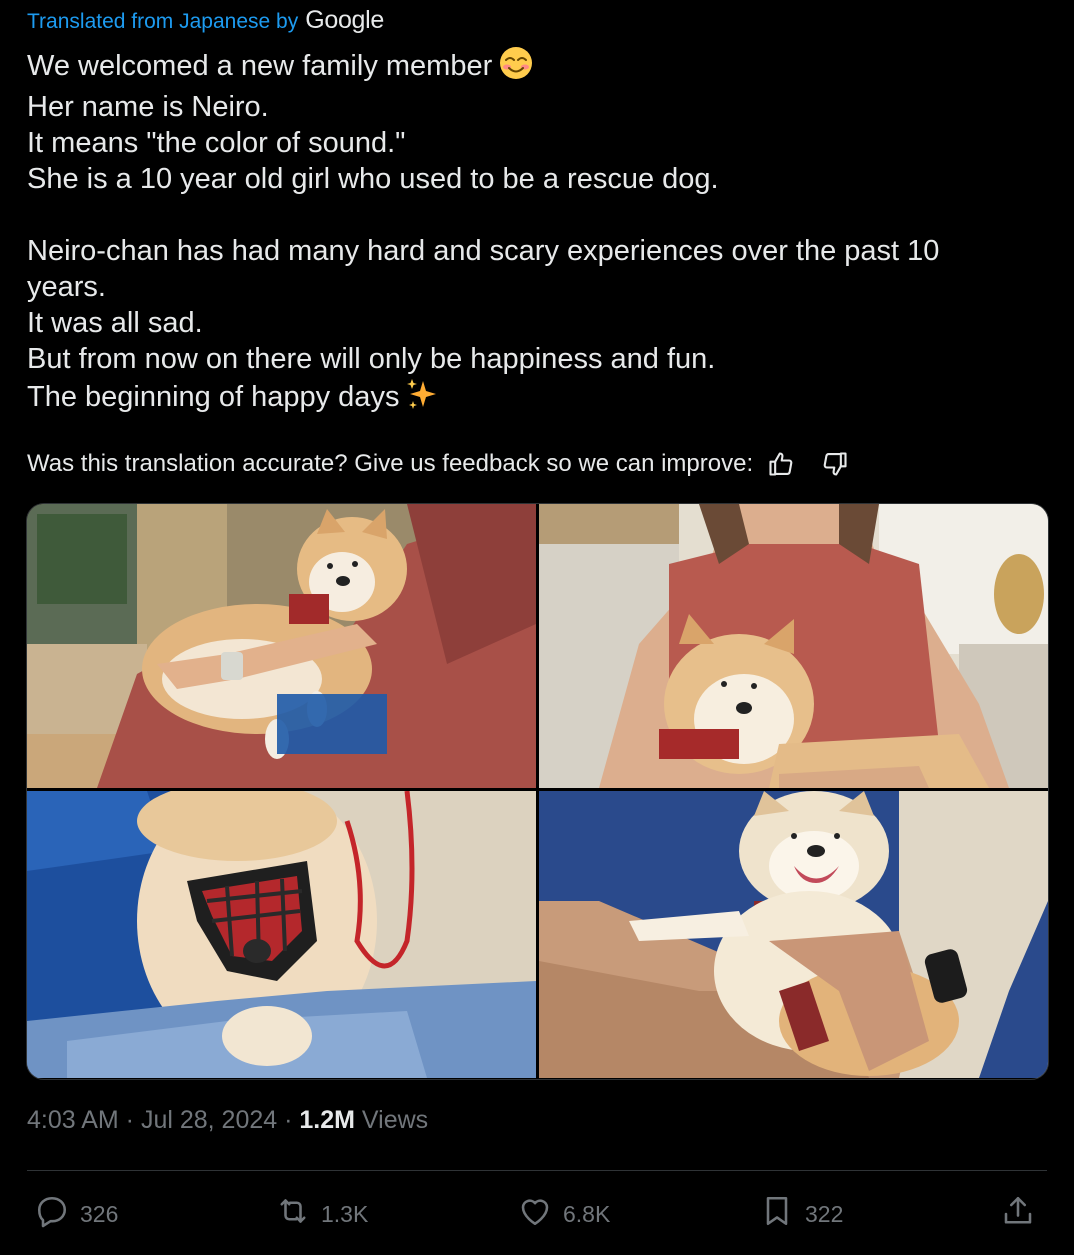 This screenshot has height=1255, width=1074. What do you see at coordinates (587, 1213) in the screenshot?
I see `like-count: 6.8K` at bounding box center [587, 1213].